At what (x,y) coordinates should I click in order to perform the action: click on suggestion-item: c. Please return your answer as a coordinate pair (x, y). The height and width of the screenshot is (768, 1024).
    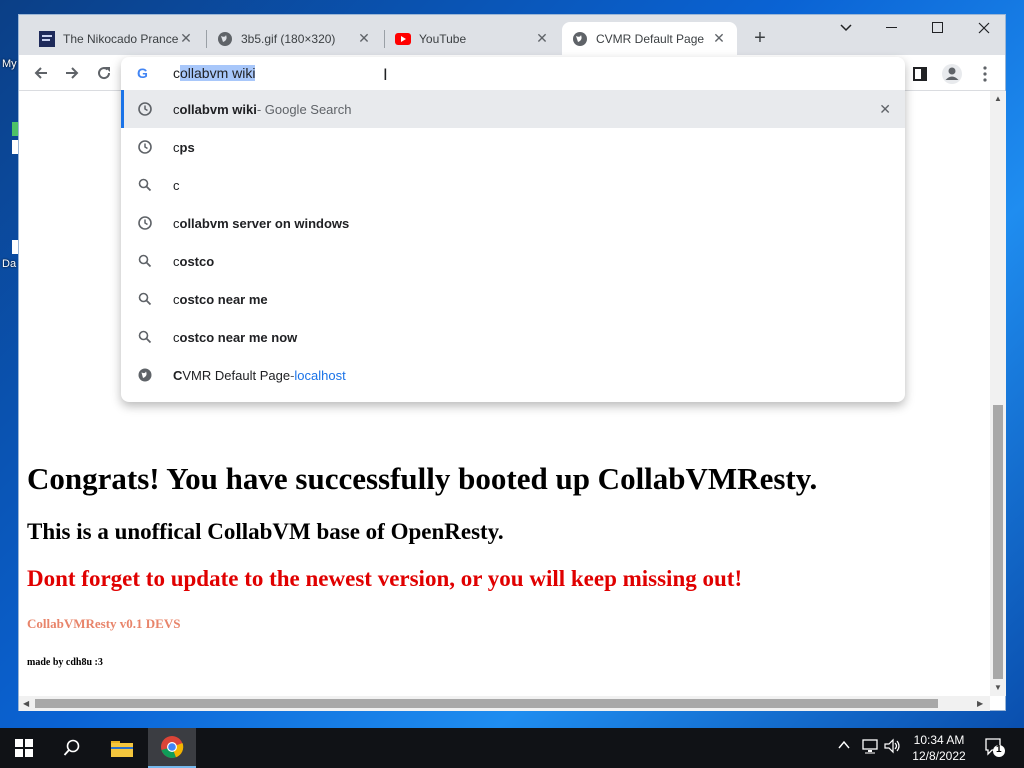
    Looking at the image, I should click on (513, 185).